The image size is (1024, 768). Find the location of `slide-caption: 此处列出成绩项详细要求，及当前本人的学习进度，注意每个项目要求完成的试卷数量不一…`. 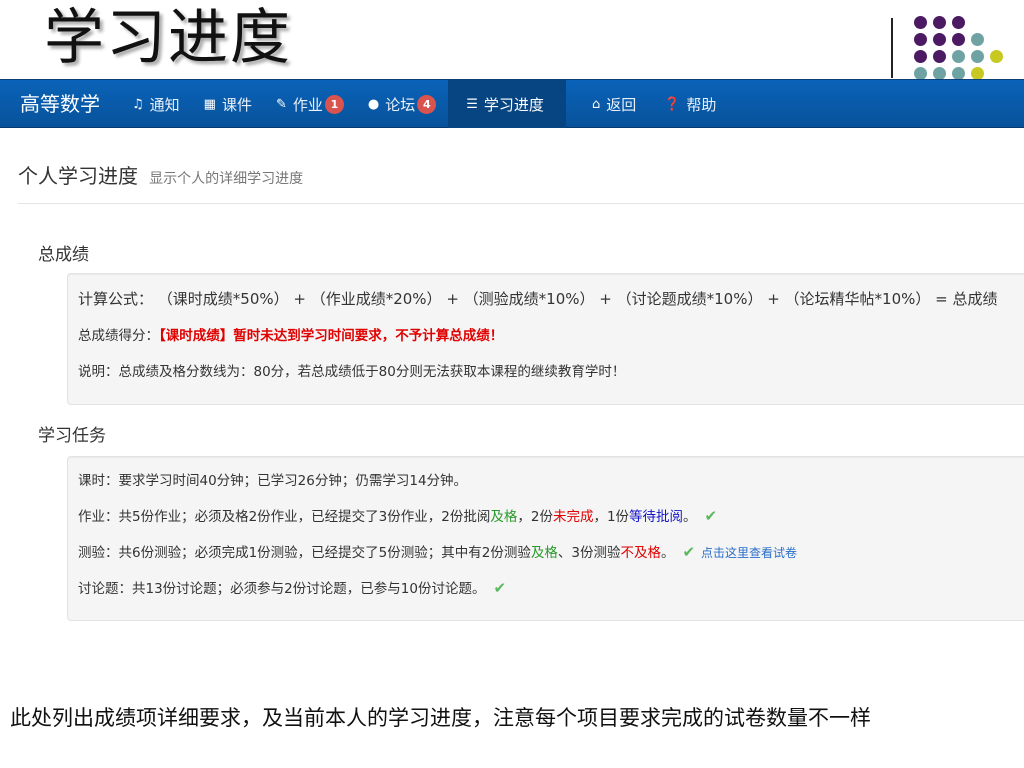

slide-caption: 此处列出成绩项详细要求，及当前本人的学习进度，注意每个项目要求完成的试卷数量不一… is located at coordinates (440, 718).